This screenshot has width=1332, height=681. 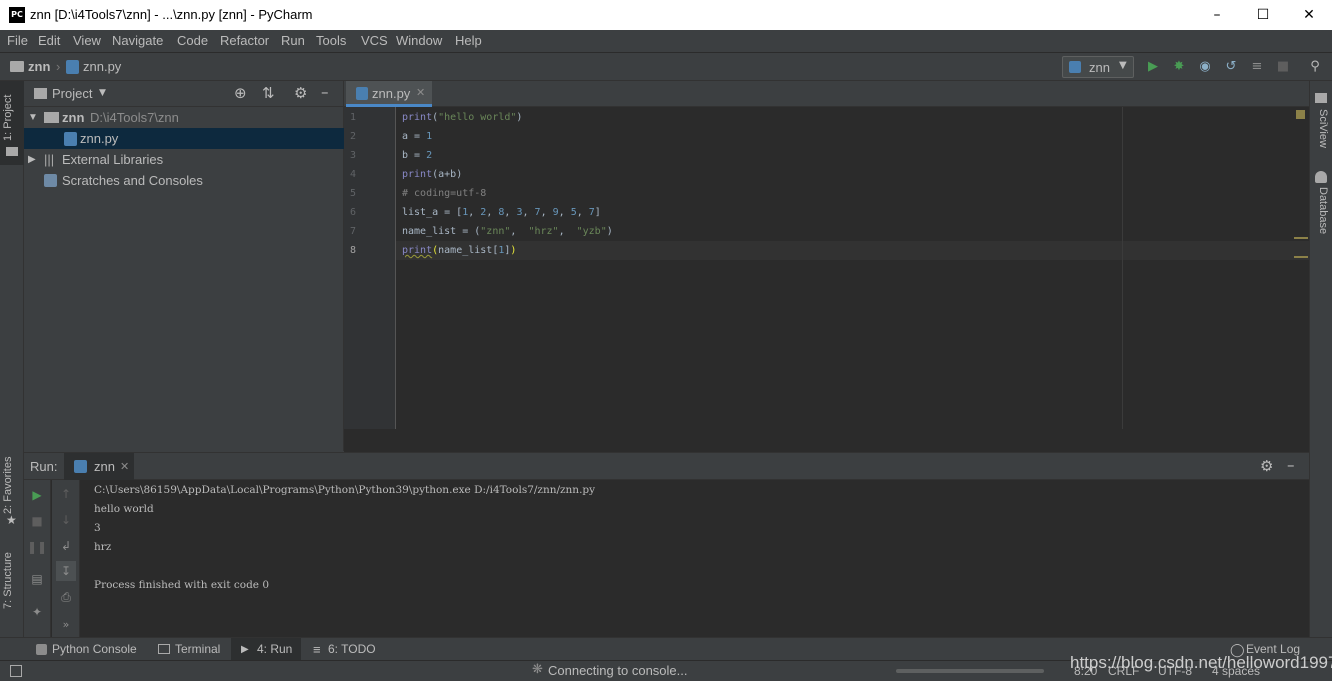 I want to click on code-line: a = 1, so click(x=417, y=136).